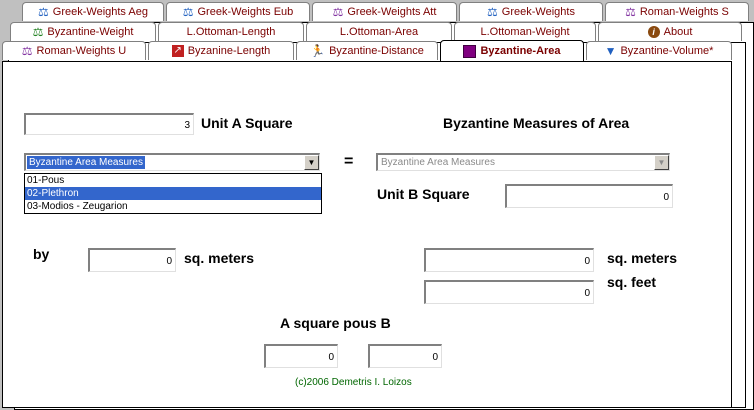 Image resolution: width=754 pixels, height=410 pixels. I want to click on runner-icon: 🏃, so click(318, 51).